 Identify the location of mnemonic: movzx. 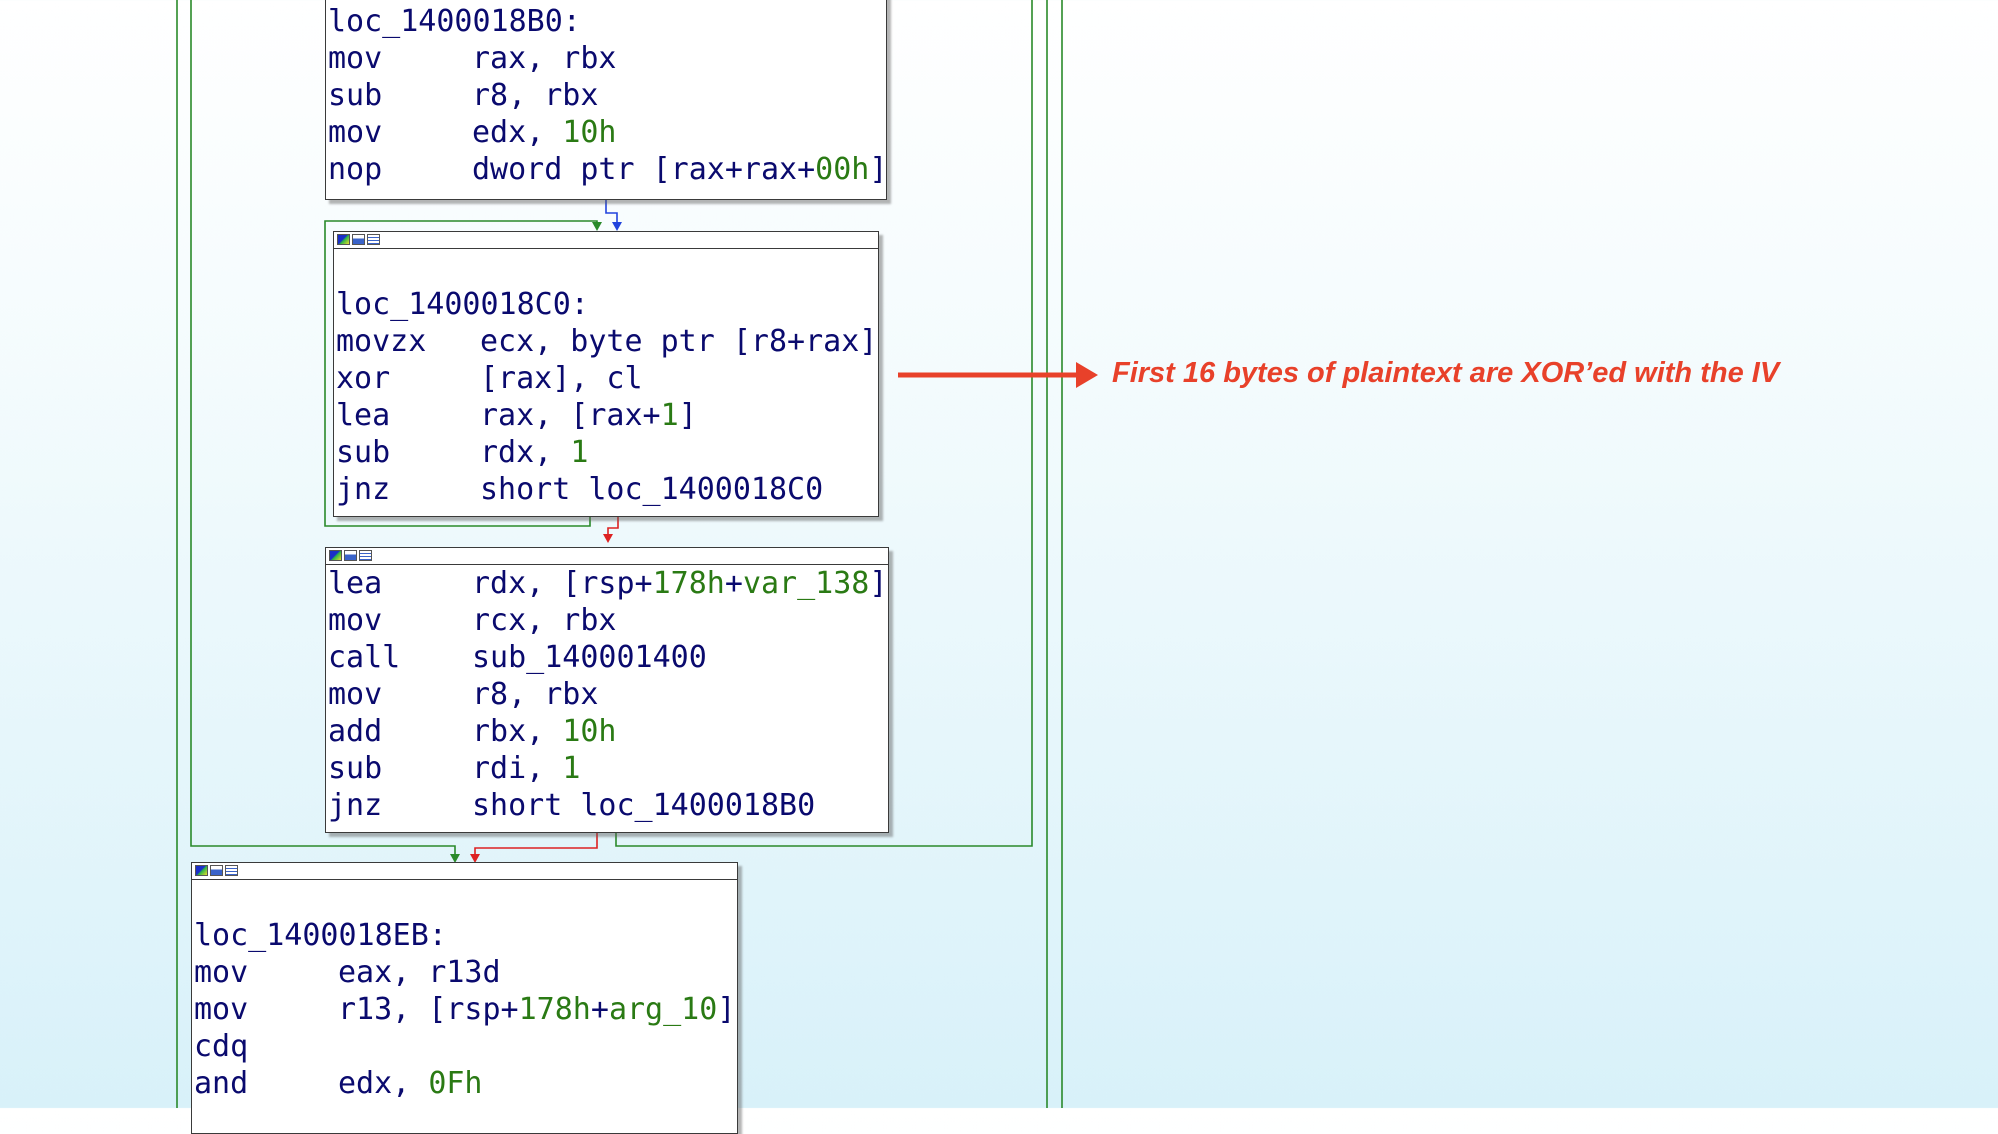
(381, 341).